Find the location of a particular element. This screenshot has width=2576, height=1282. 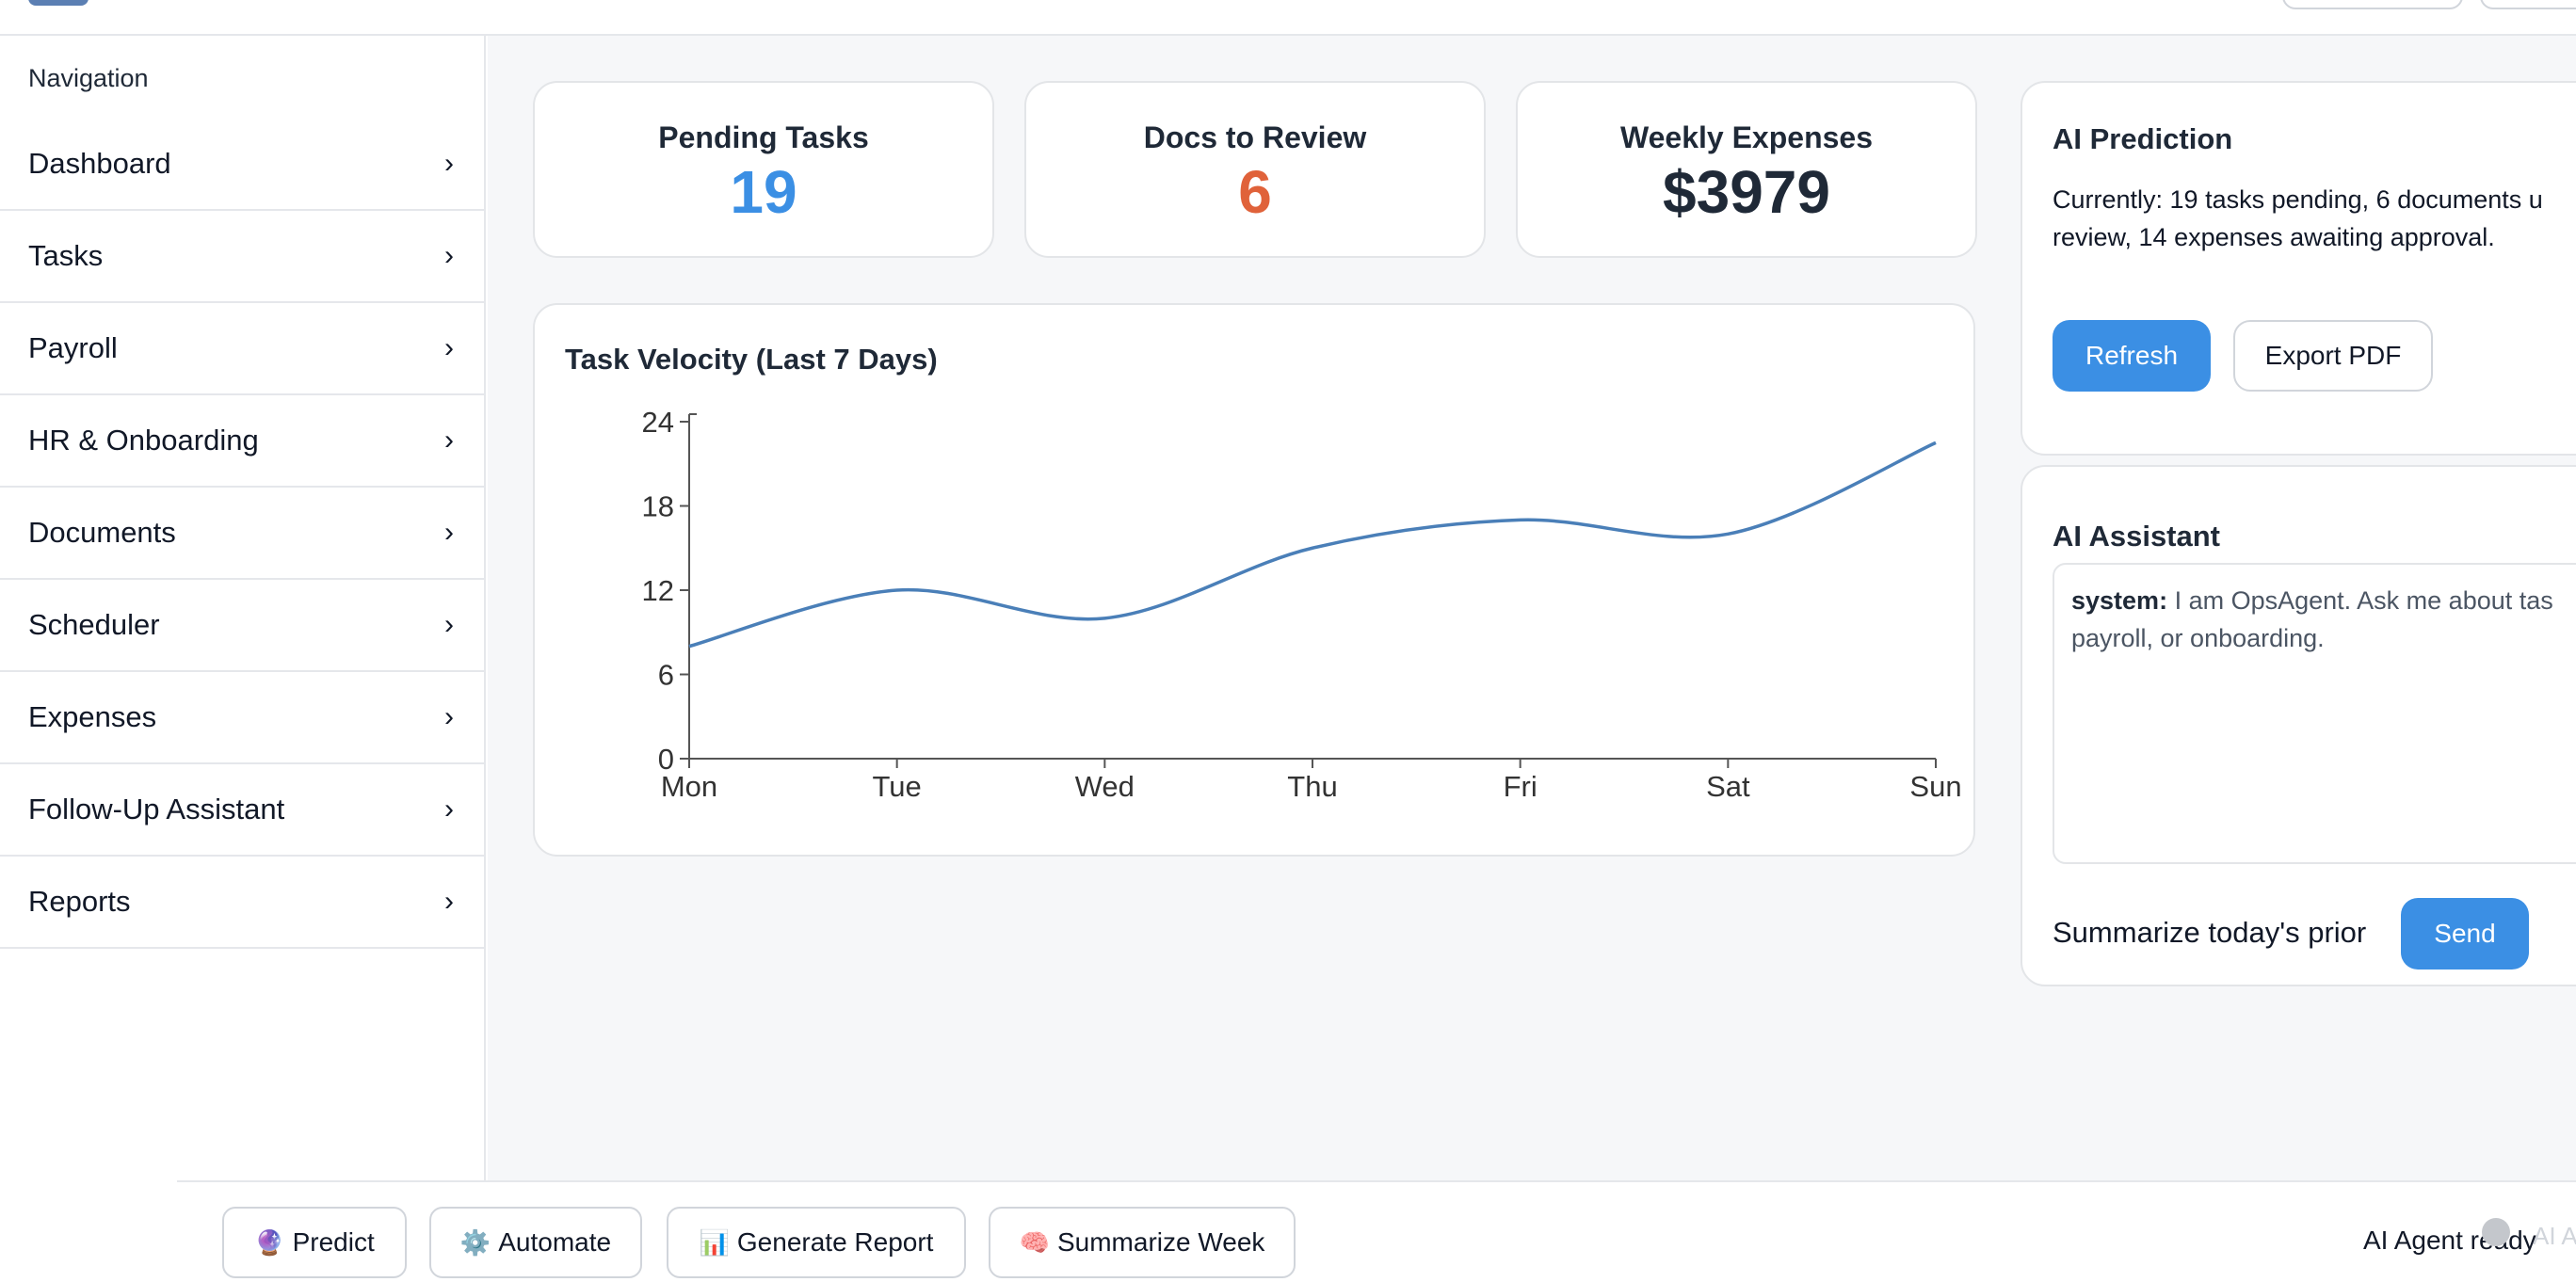

action-label: Predict is located at coordinates (333, 1242).